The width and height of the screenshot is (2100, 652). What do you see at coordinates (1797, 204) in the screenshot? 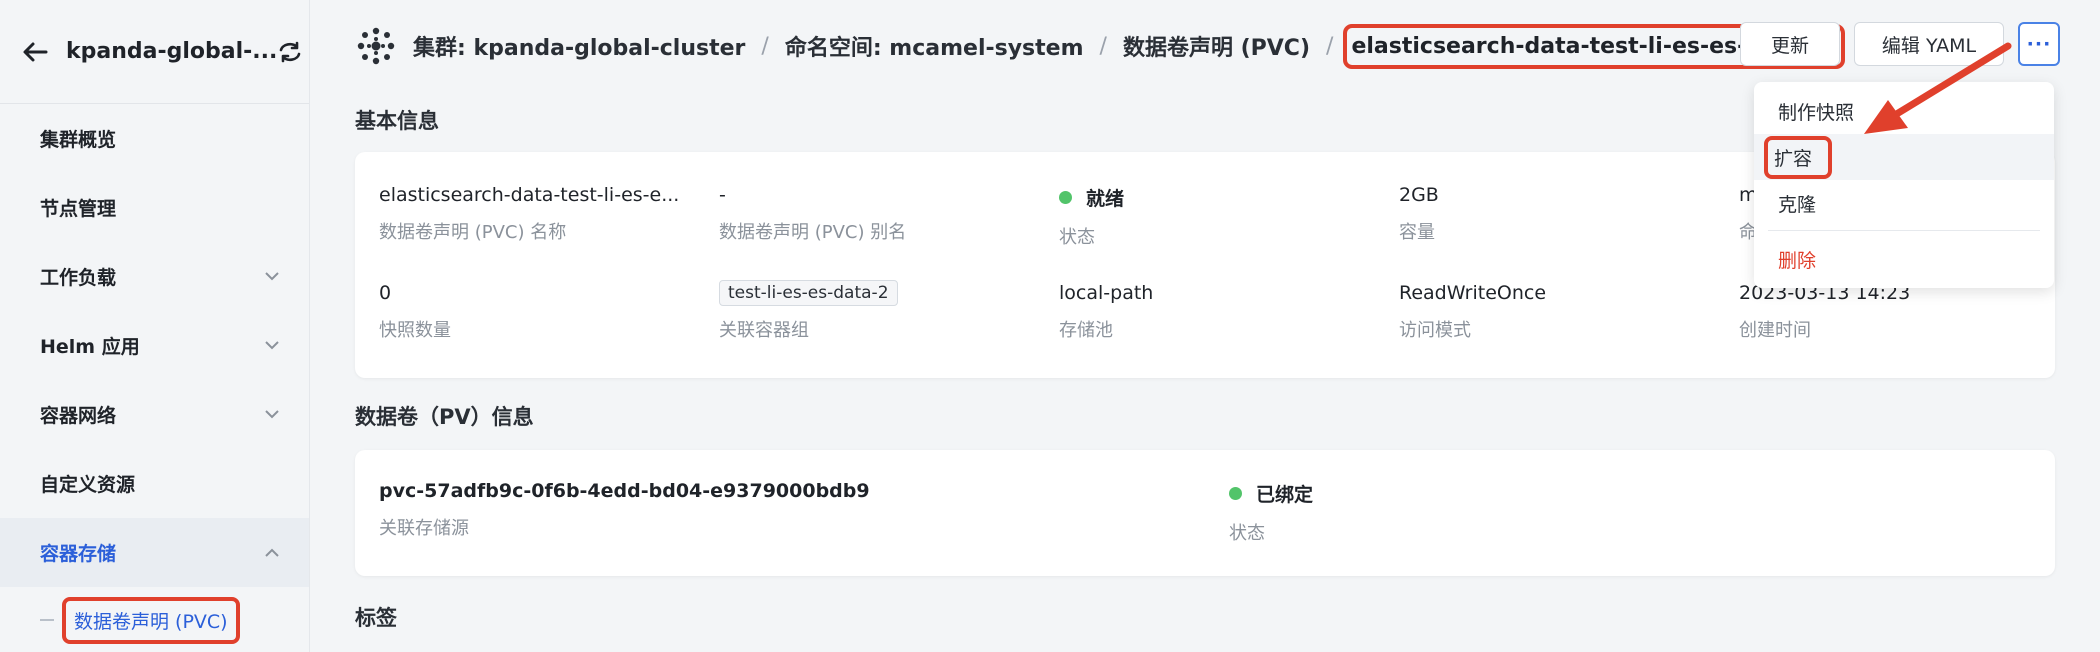
I see `menu-item-label: 克隆` at bounding box center [1797, 204].